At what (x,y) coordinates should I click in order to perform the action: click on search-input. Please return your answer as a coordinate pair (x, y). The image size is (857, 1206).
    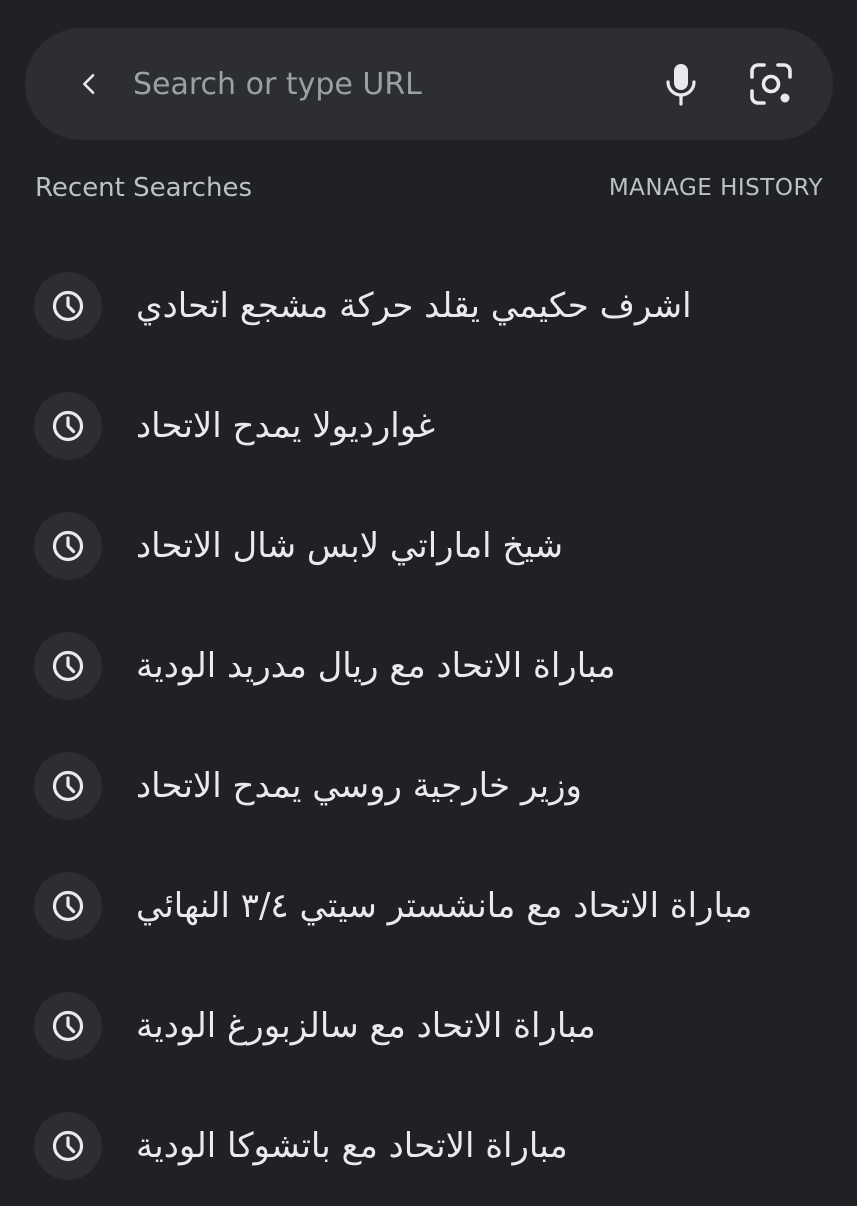
    Looking at the image, I should click on (383, 84).